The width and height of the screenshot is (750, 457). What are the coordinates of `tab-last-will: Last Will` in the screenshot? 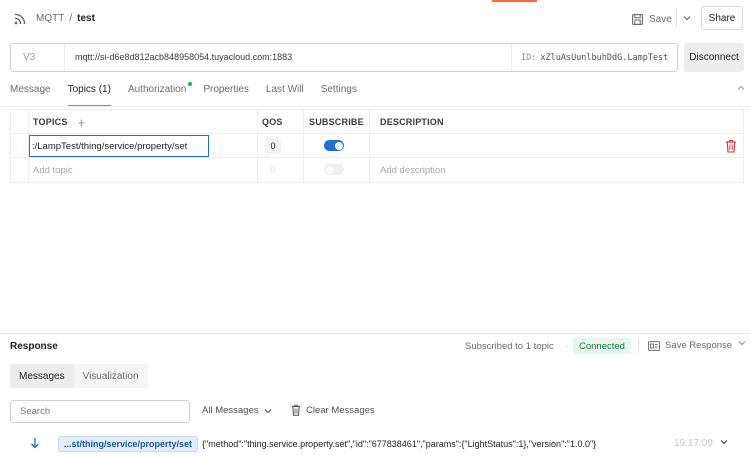 It's located at (285, 95).